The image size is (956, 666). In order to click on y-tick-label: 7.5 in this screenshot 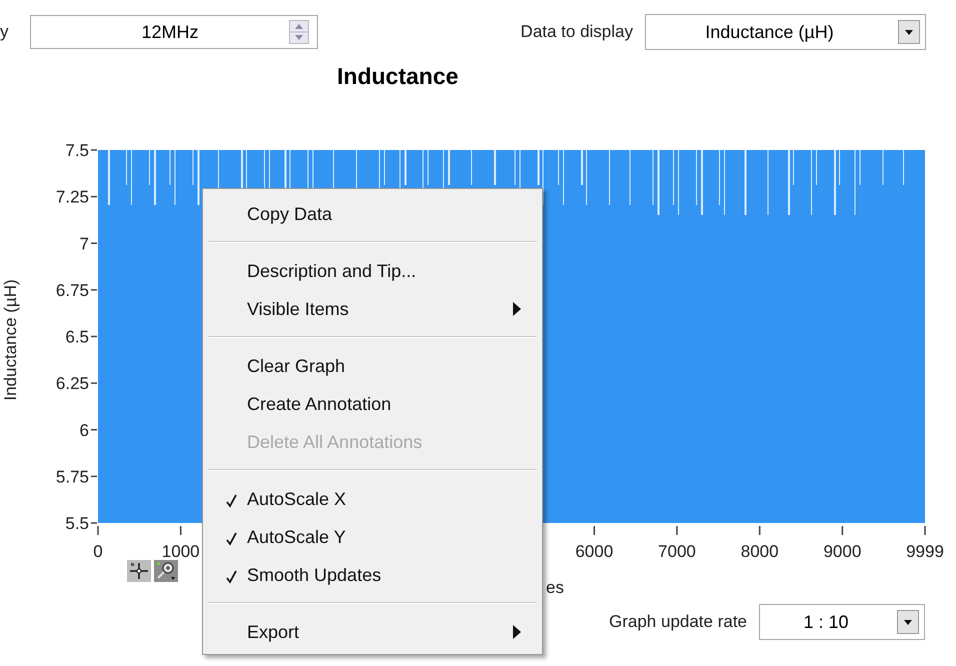, I will do `click(77, 150)`.